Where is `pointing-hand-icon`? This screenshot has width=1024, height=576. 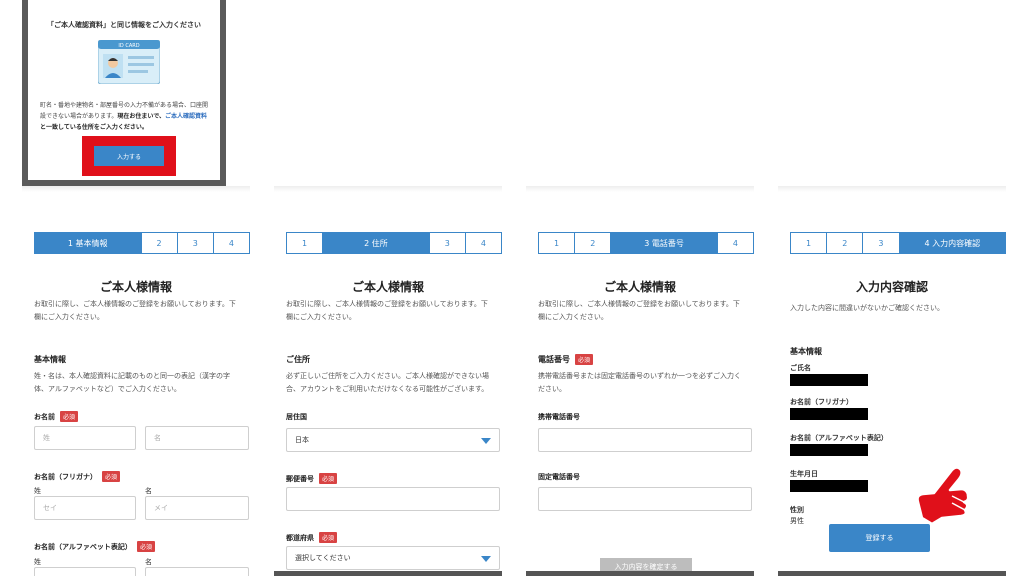 pointing-hand-icon is located at coordinates (943, 496).